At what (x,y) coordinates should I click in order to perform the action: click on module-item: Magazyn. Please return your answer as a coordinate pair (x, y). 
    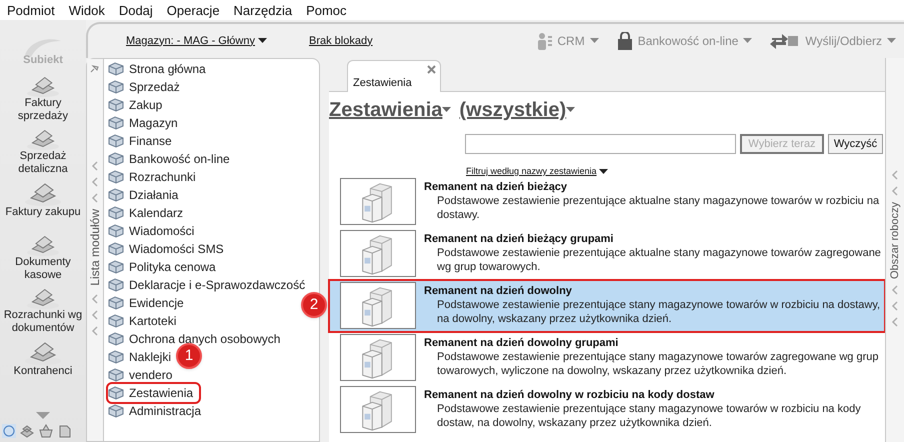
    Looking at the image, I should click on (146, 123).